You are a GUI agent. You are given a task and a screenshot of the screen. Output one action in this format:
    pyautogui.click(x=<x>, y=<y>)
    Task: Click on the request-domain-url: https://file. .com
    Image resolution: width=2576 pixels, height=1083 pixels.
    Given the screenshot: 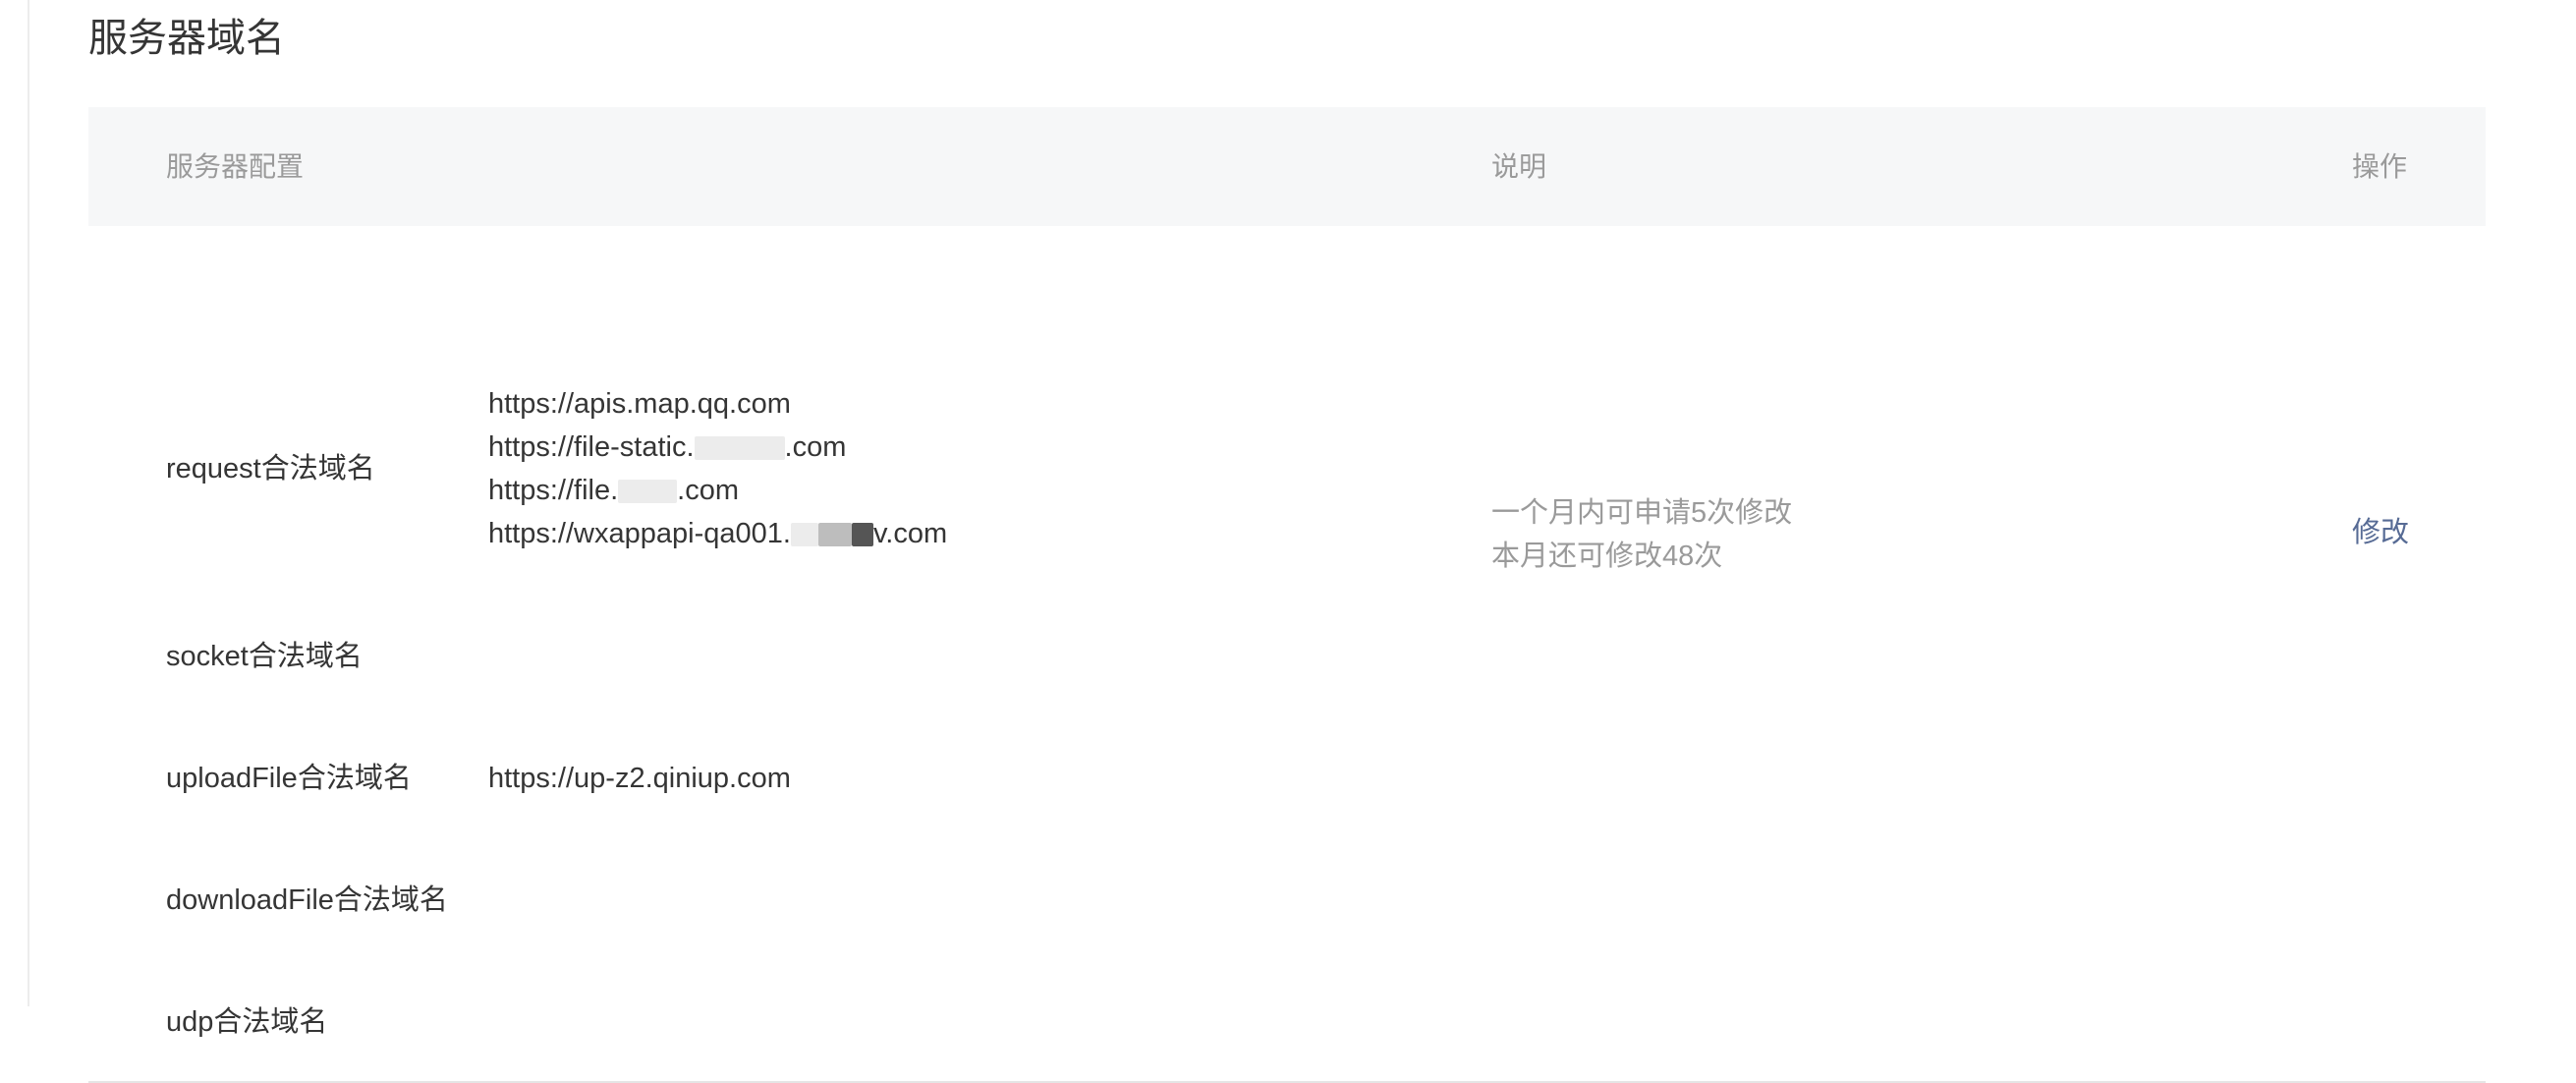 What is the action you would take?
    pyautogui.click(x=717, y=490)
    